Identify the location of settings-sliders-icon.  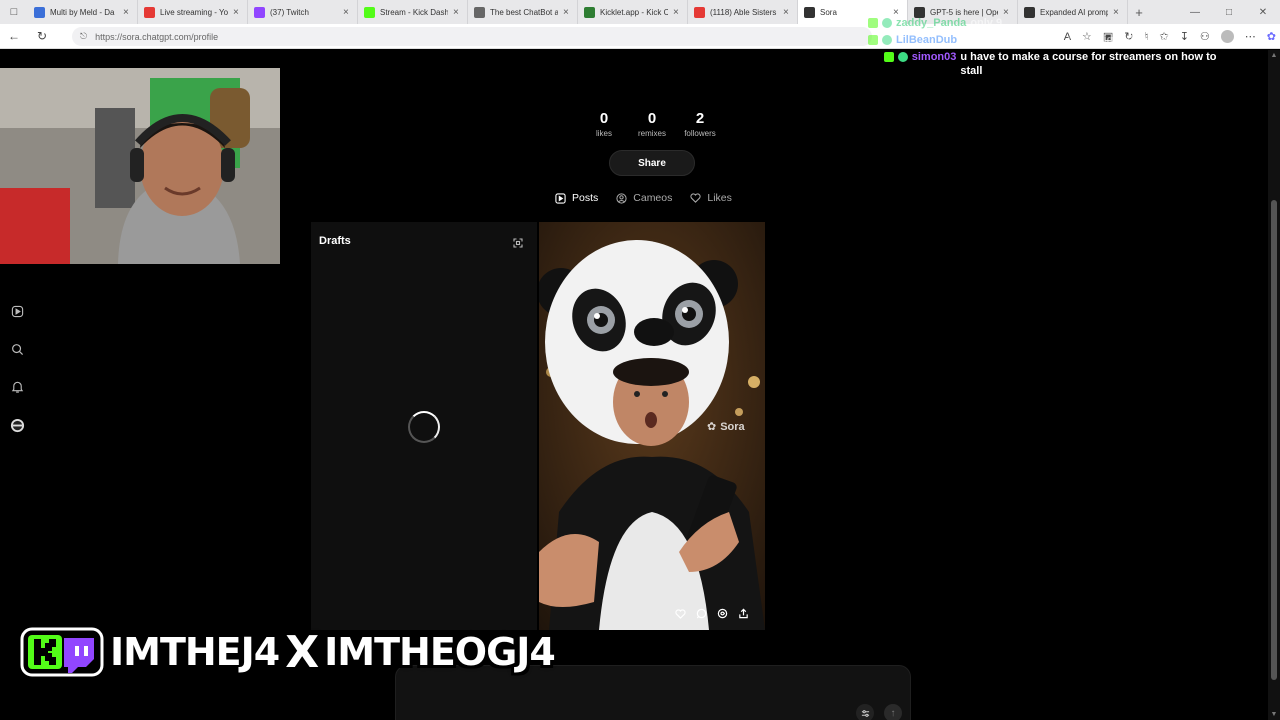
(865, 712).